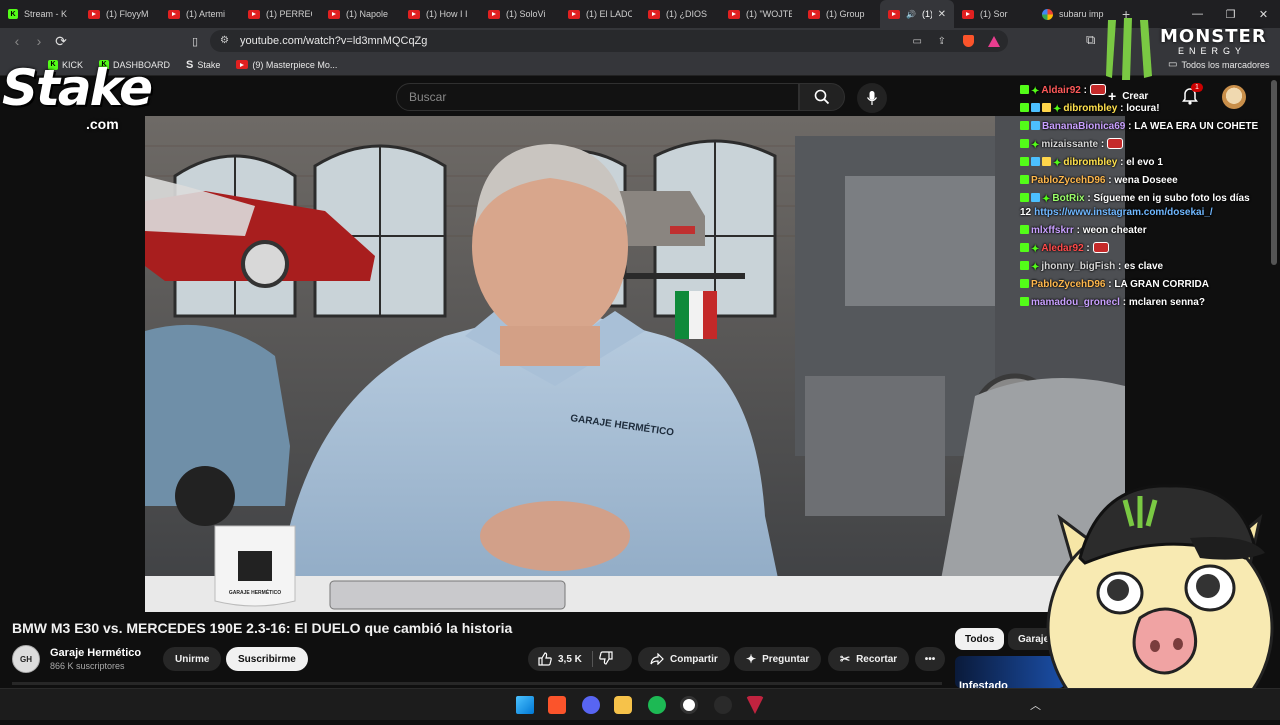 The height and width of the screenshot is (725, 1280). I want to click on clip-button: ✂ Recortar, so click(869, 659).